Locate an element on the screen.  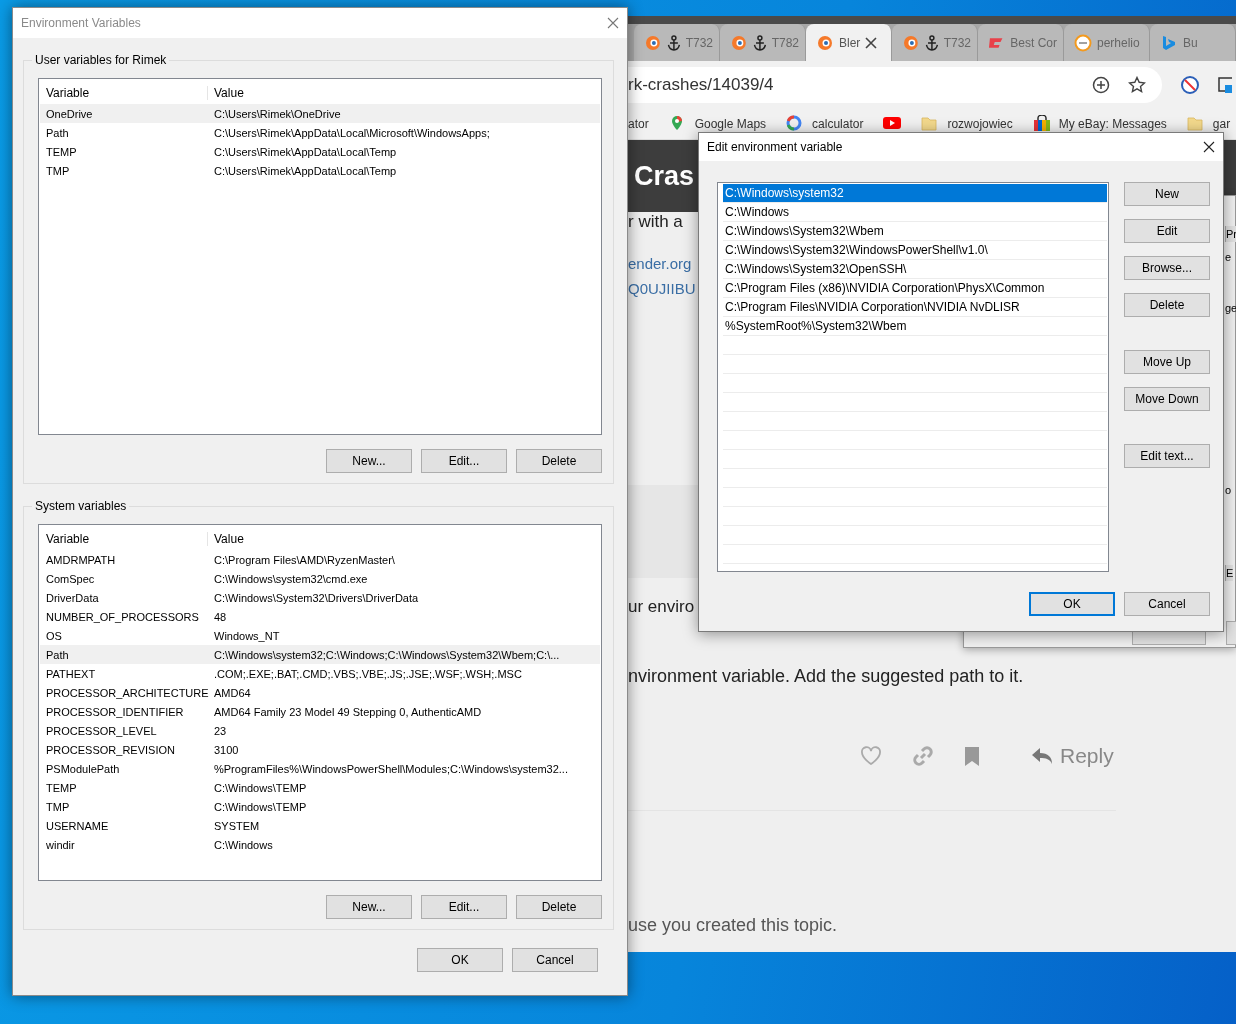
variable-row: Path C:\Users\Rimek\AppData\Local\Microsoft\WindowsApps; is located at coordinates (320, 132).